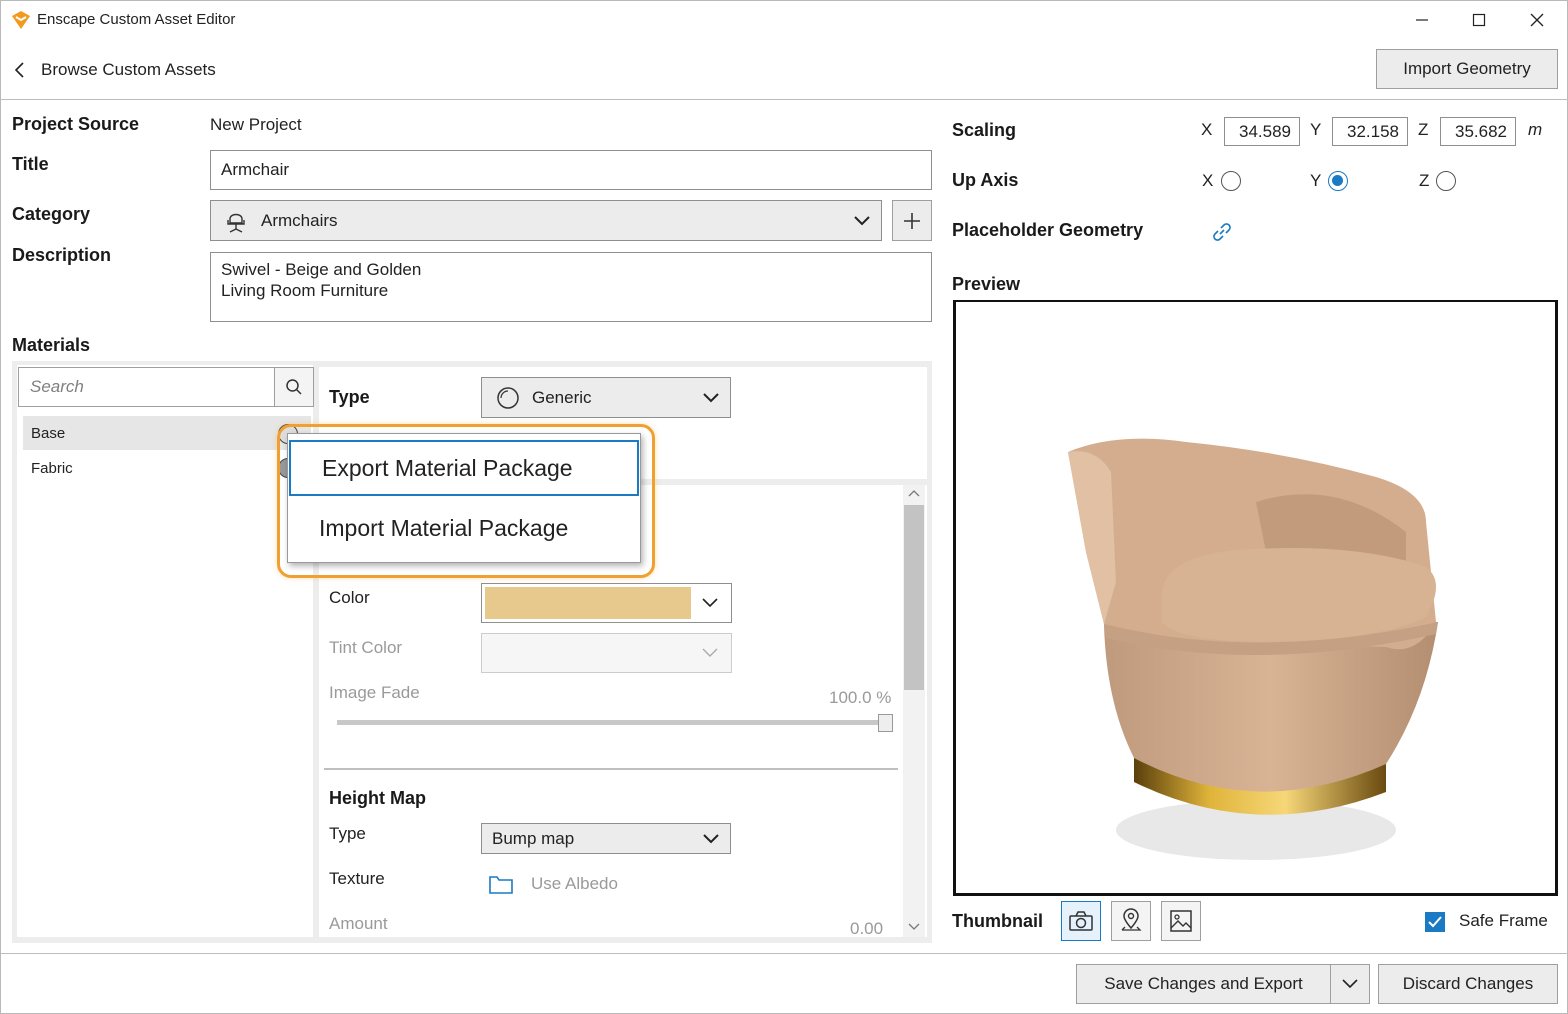  I want to click on tint-color-picker, so click(606, 653).